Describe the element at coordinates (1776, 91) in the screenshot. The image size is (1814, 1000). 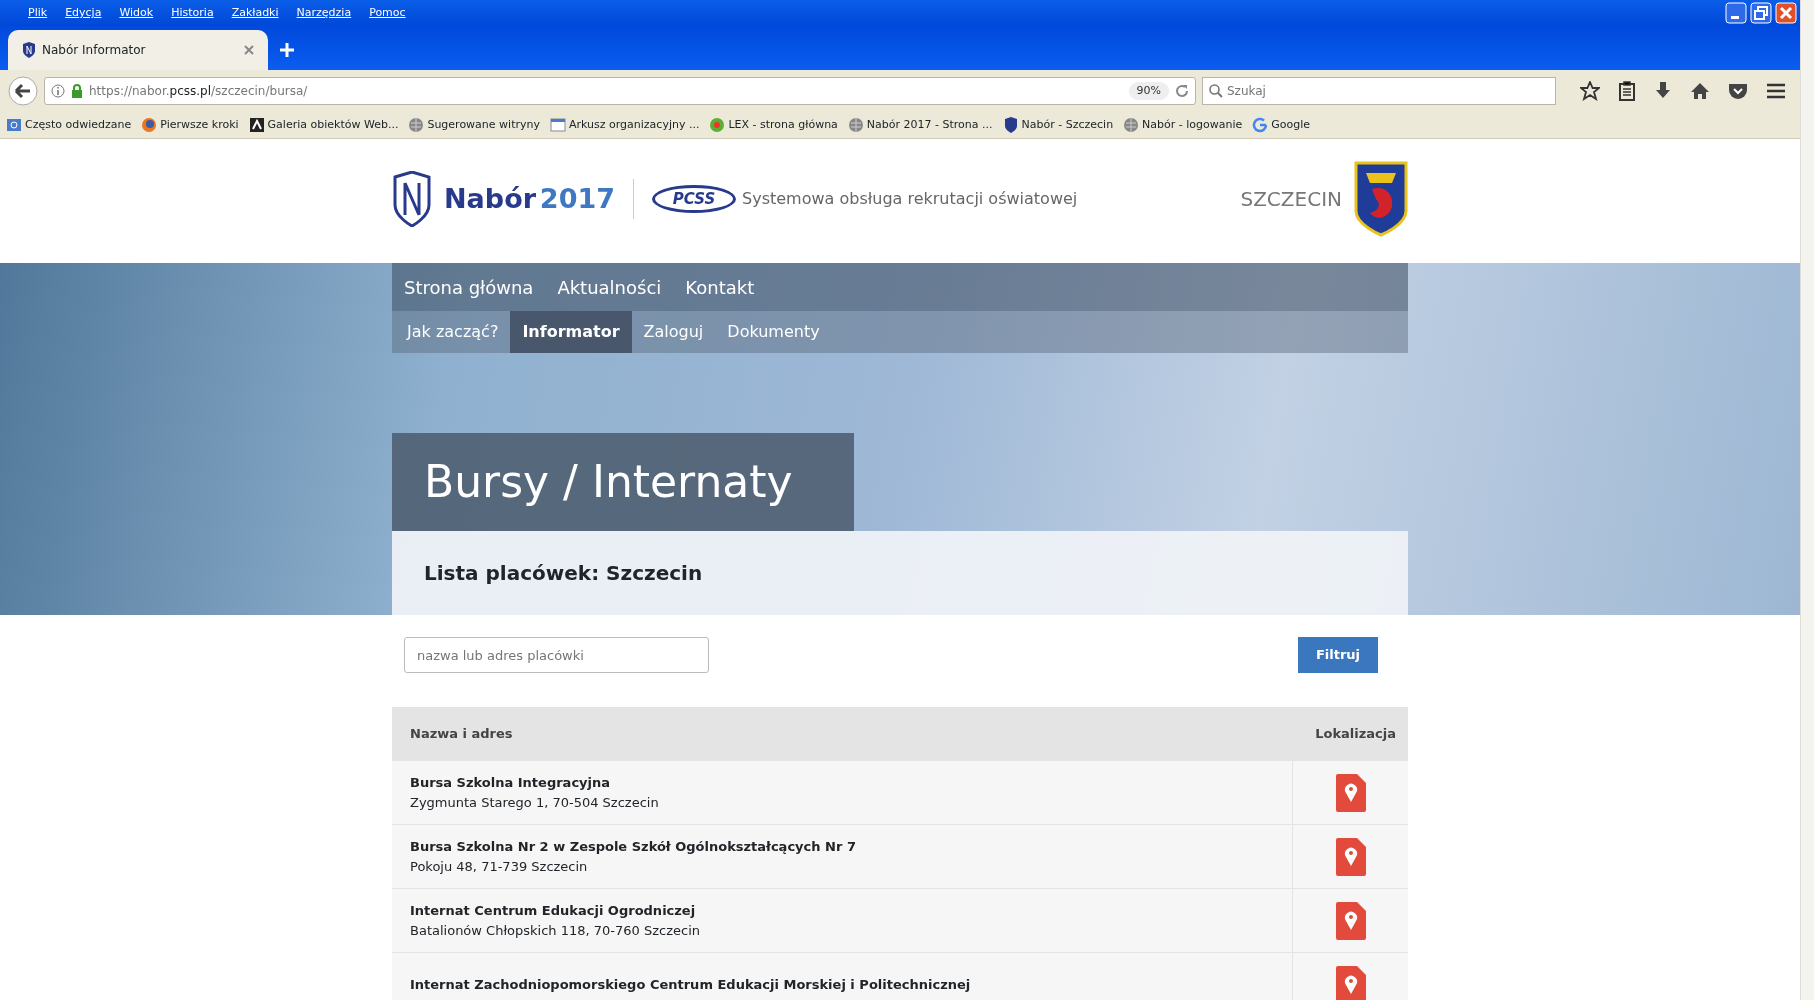
I see `menu-icon` at that location.